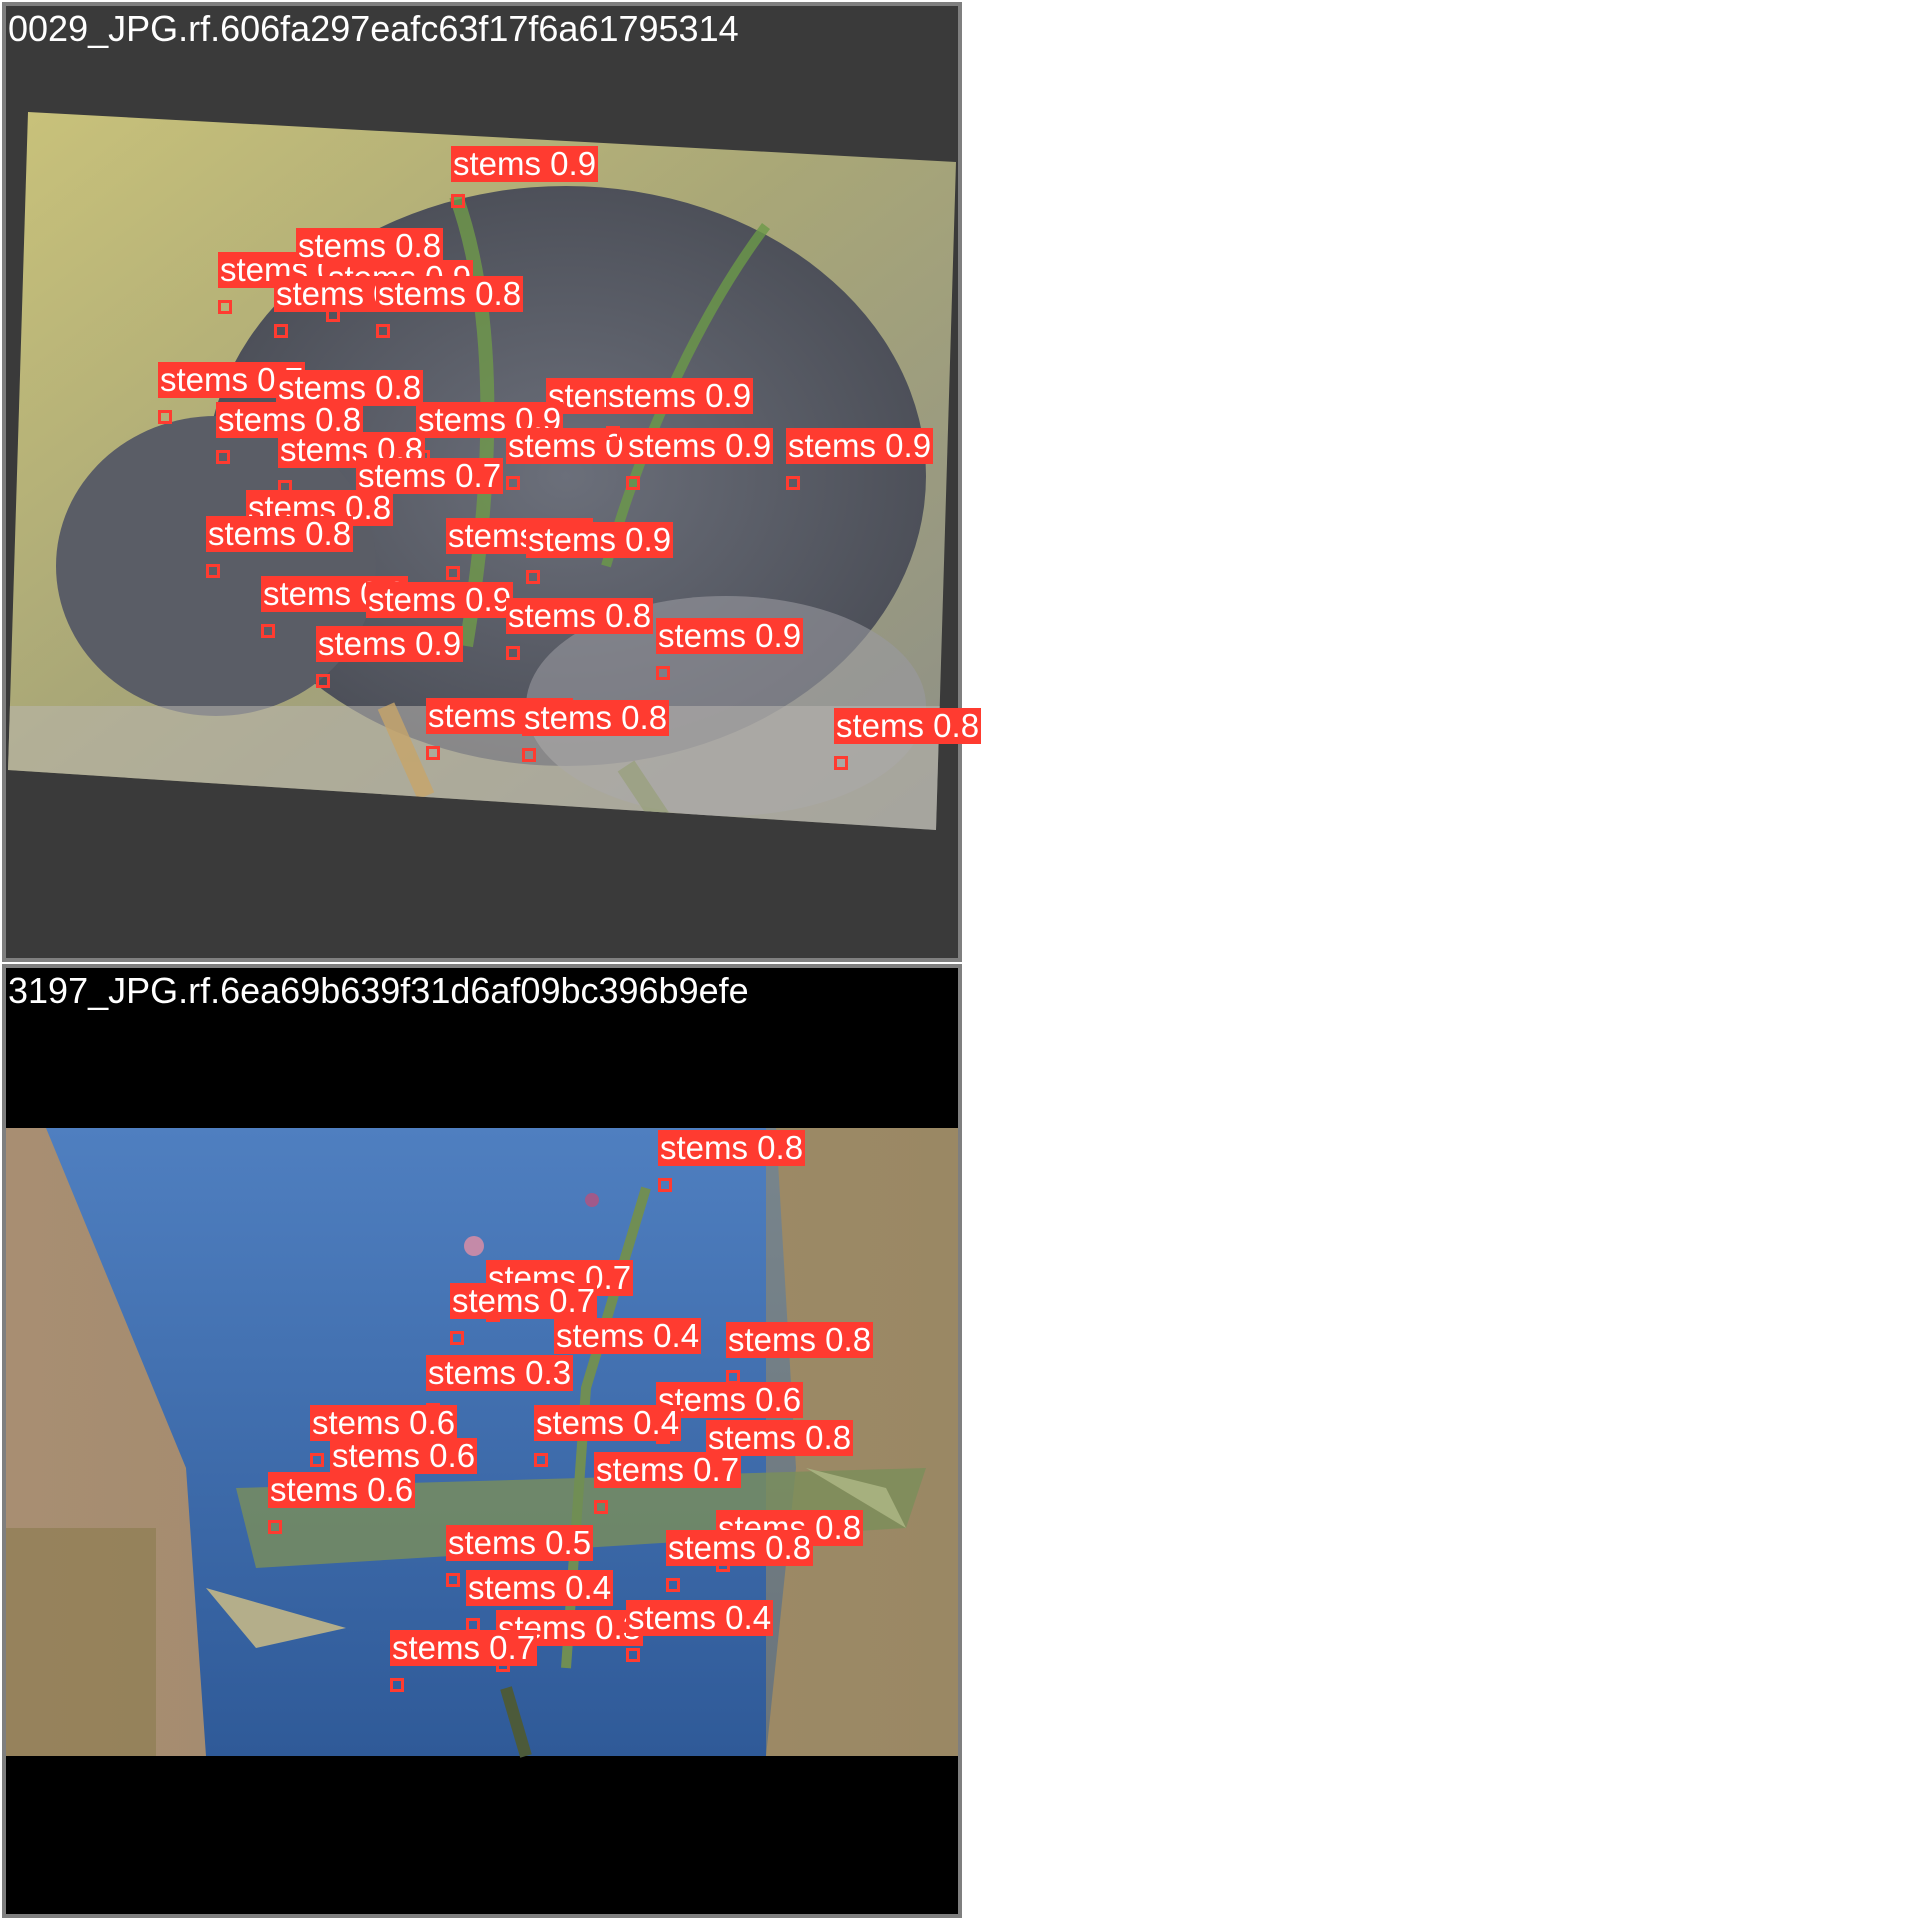  I want to click on detection-label: stems 0.5, so click(520, 1542).